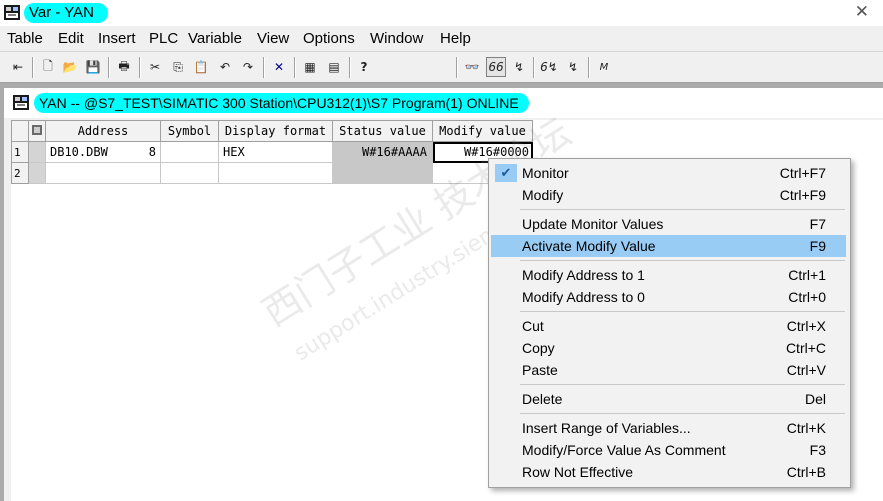  What do you see at coordinates (668, 246) in the screenshot?
I see `menu-item-activate-modify-value: Activate Modify Value F9` at bounding box center [668, 246].